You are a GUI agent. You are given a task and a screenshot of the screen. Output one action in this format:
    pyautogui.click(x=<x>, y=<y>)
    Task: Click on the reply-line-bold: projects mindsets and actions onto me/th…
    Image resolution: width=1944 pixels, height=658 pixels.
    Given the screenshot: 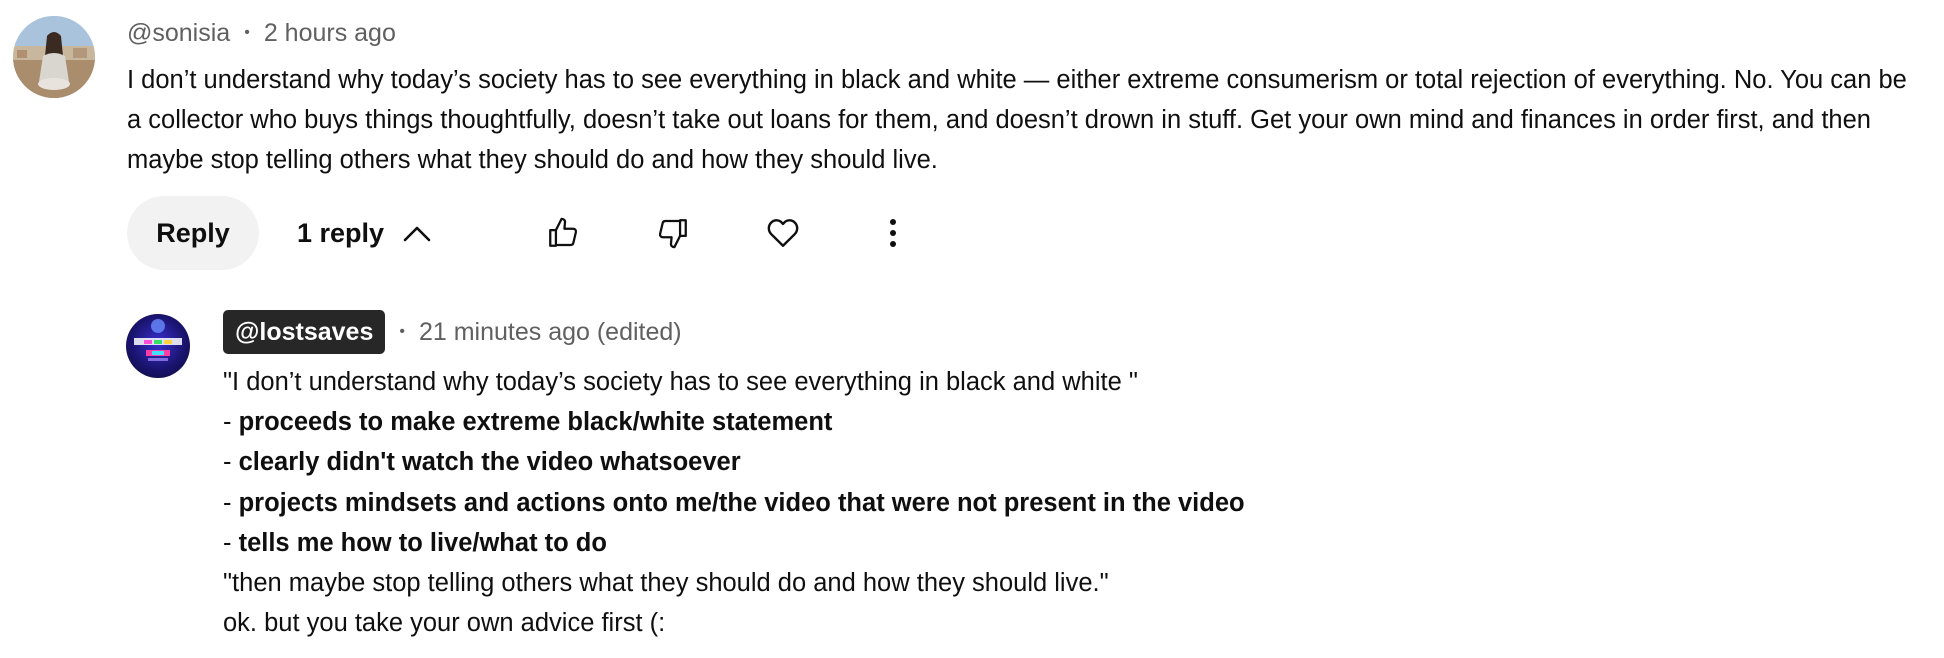 What is the action you would take?
    pyautogui.click(x=741, y=502)
    